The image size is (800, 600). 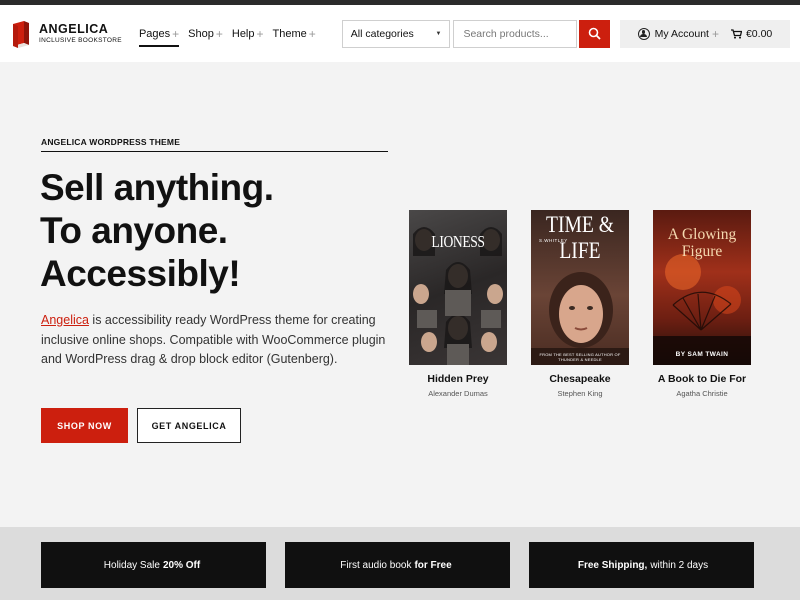 I want to click on cover-author: S.WHITLEY, so click(x=553, y=240).